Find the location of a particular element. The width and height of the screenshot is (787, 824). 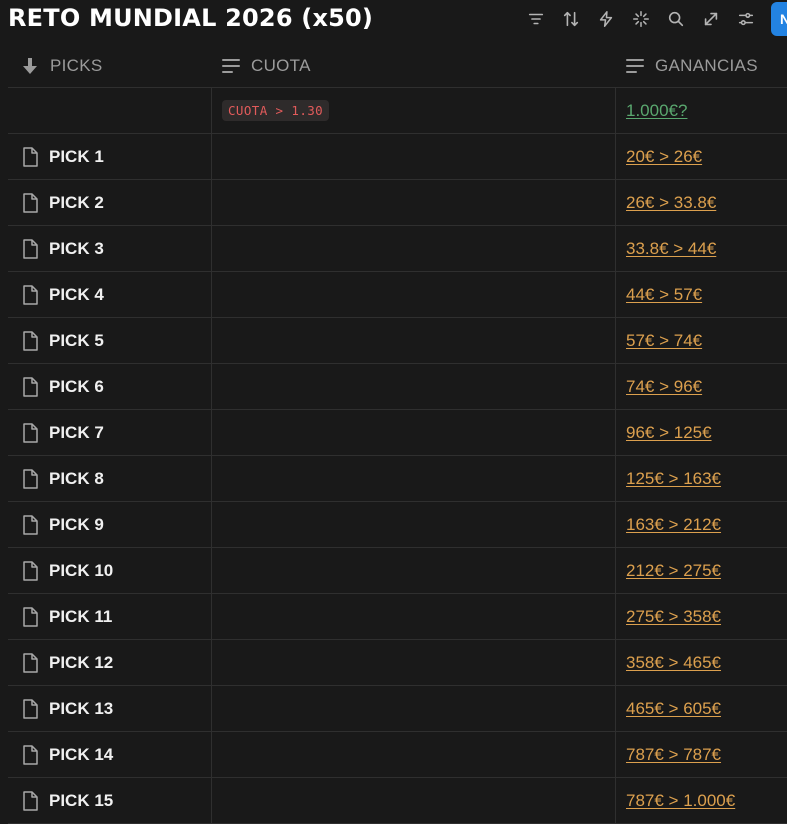

summary-name-cell is located at coordinates (109, 110).